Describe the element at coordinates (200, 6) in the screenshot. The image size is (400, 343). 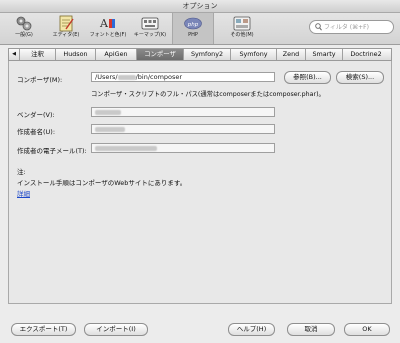
I see `window-title: オプション` at that location.